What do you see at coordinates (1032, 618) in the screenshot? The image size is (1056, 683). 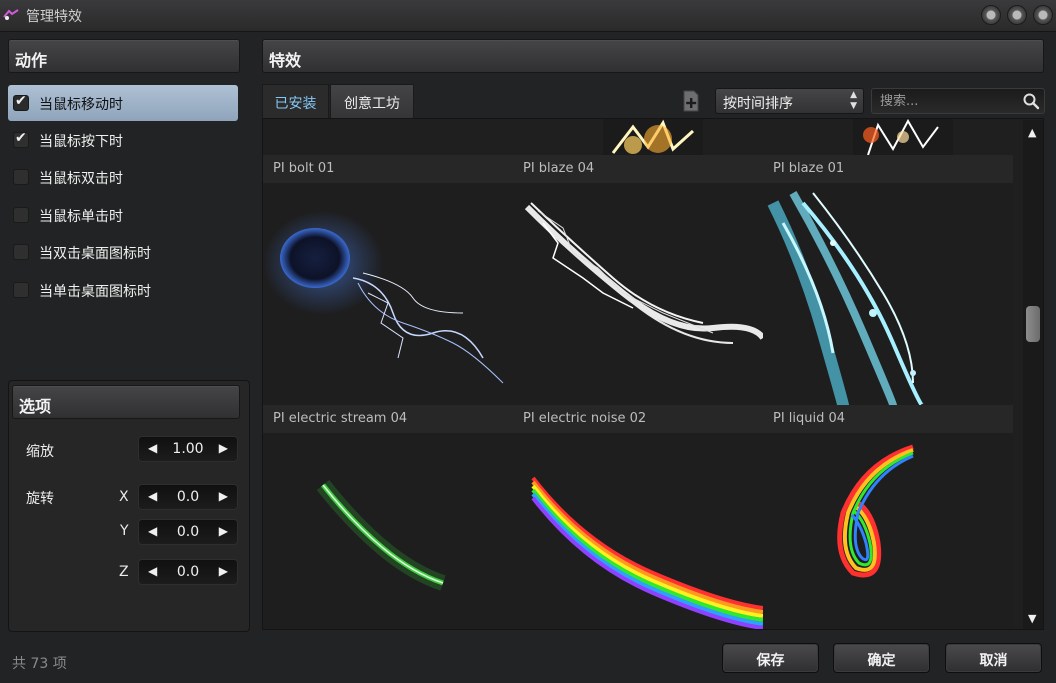 I see `scroll-down-arrow-icon: ▼` at bounding box center [1032, 618].